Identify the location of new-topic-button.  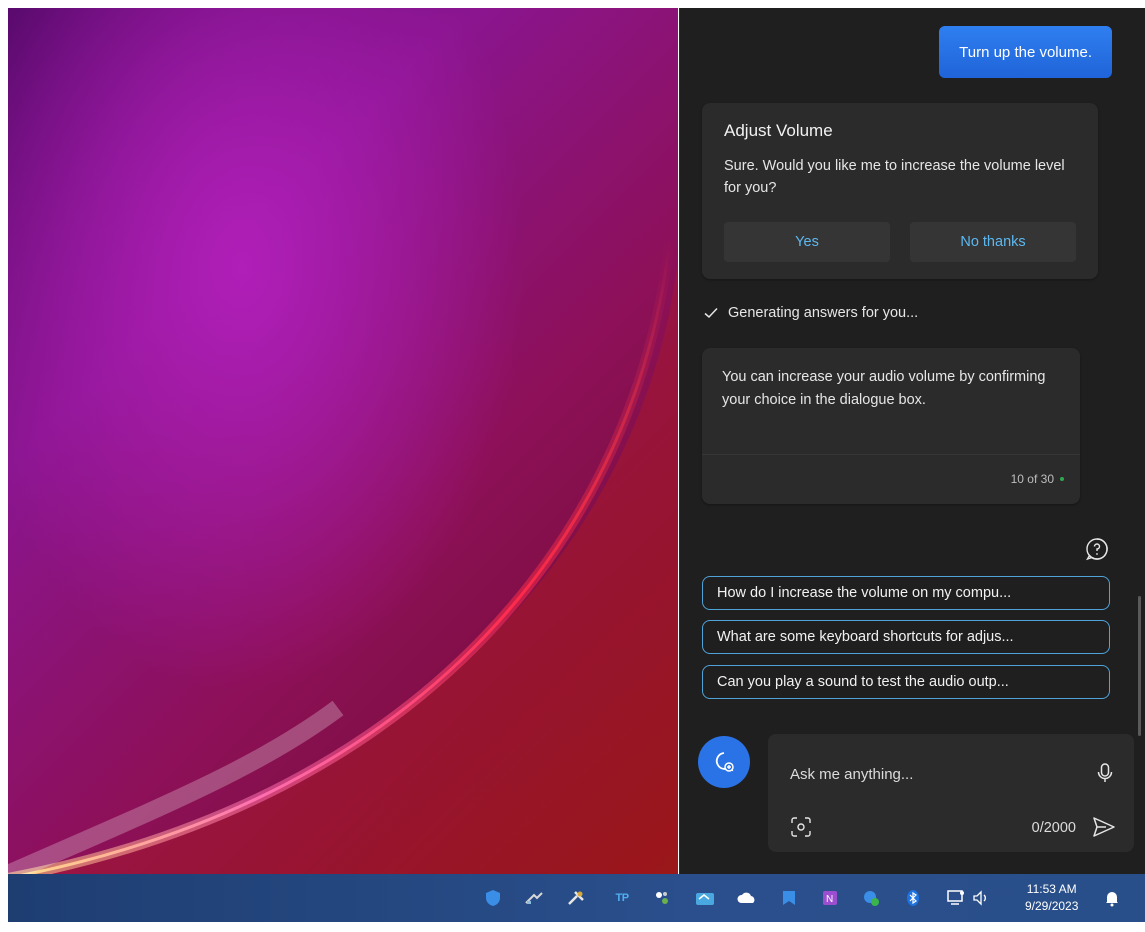
(724, 762).